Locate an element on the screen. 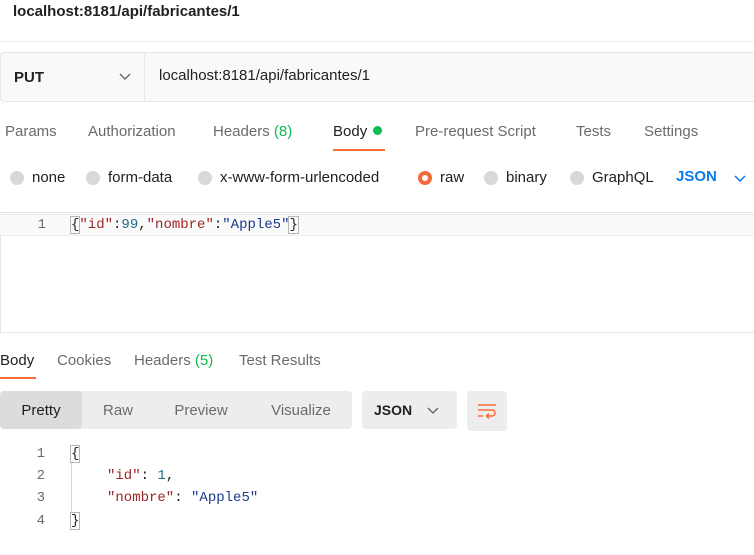  radio-graphql: GraphQL is located at coordinates (612, 177).